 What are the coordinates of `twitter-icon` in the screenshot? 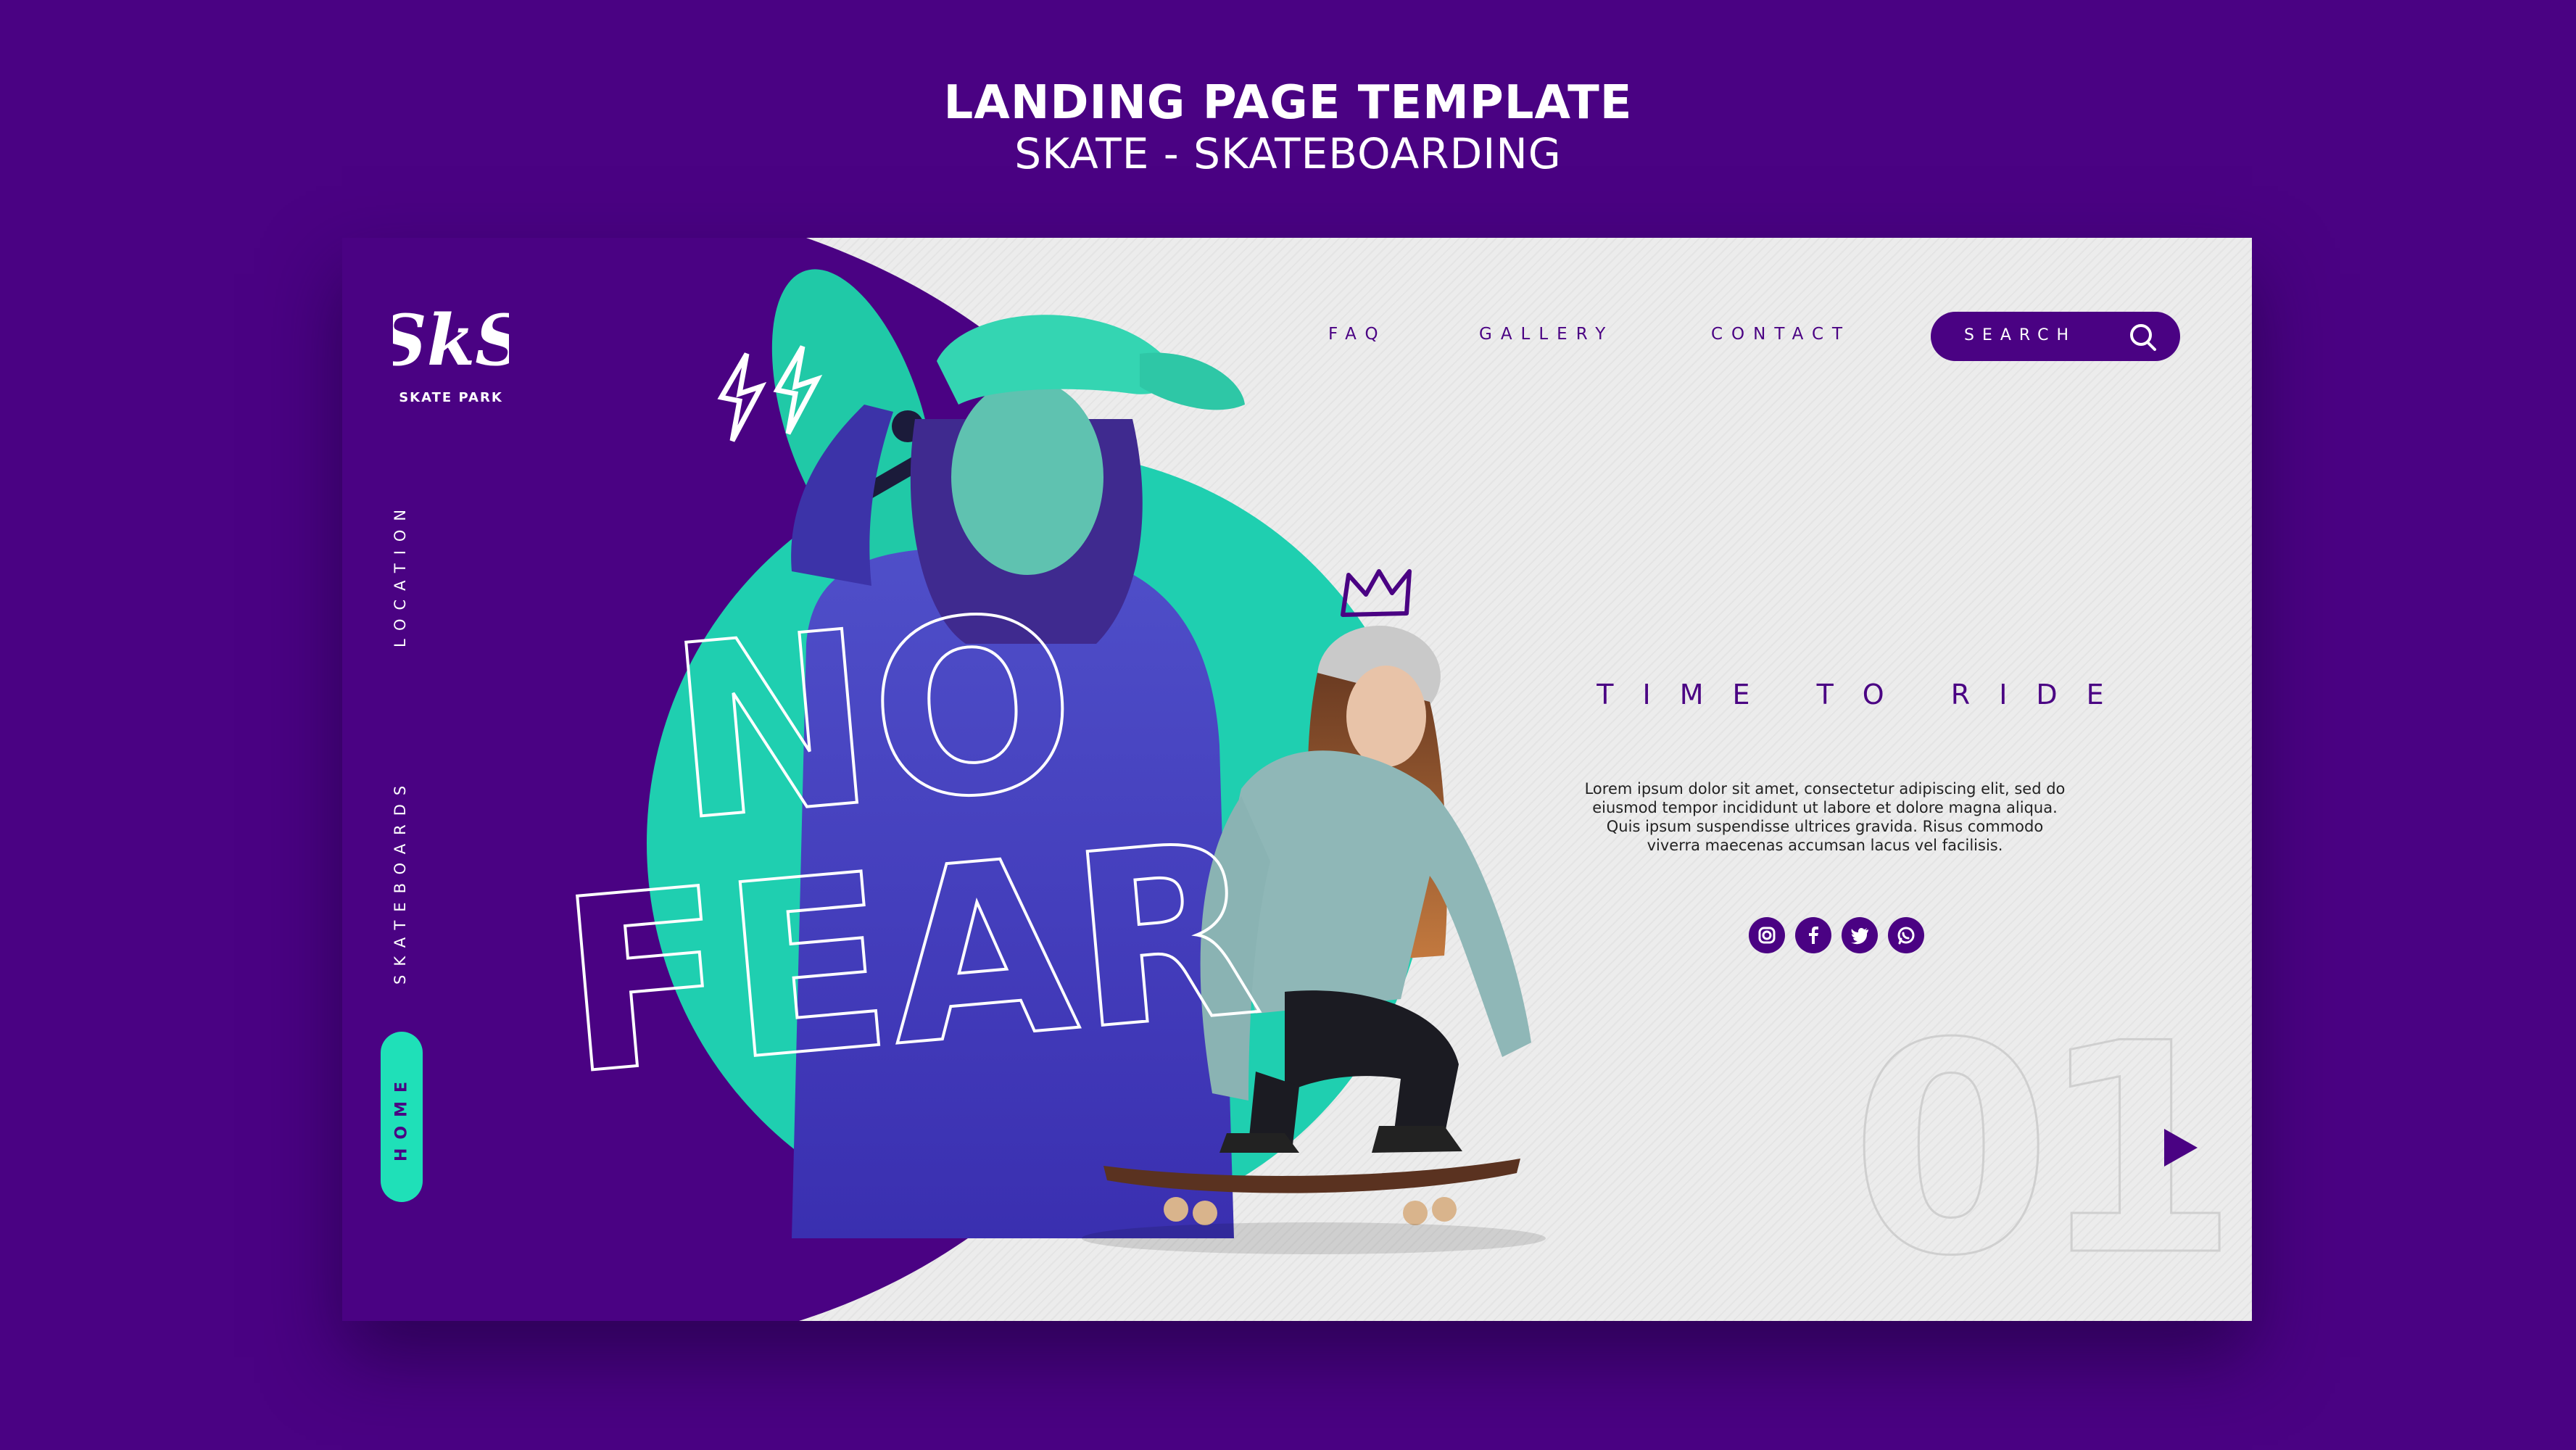 It's located at (1860, 935).